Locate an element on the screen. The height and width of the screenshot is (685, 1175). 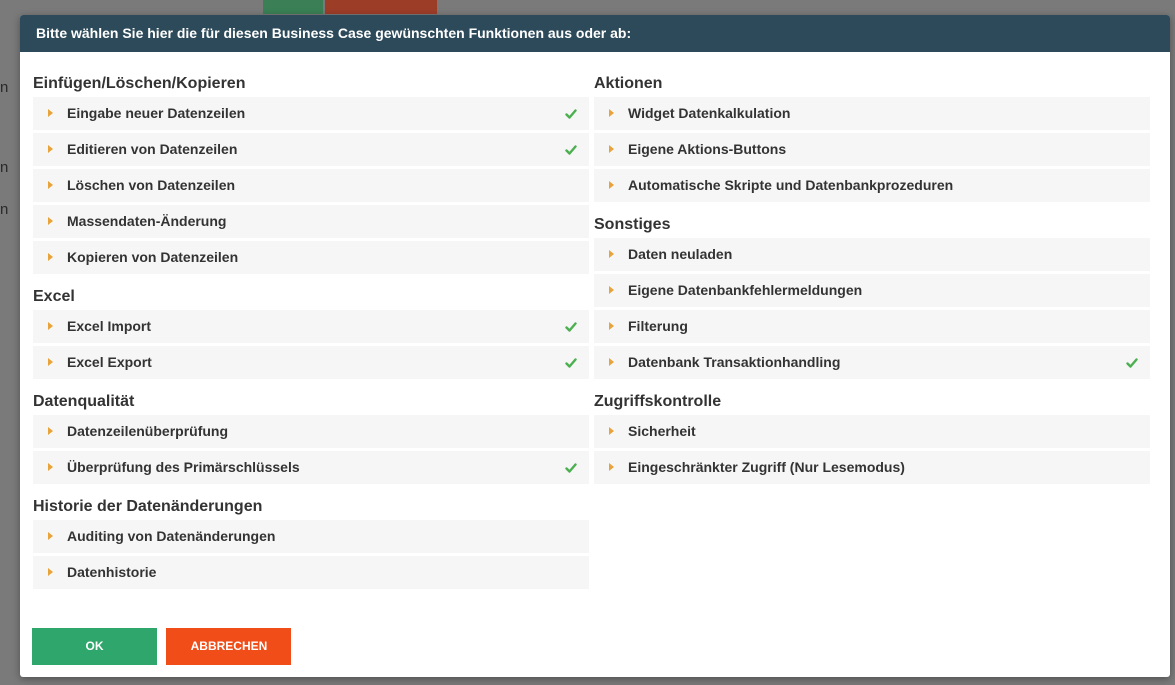
feature-section: Excel Excel Import Excel Export is located at coordinates (311, 331).